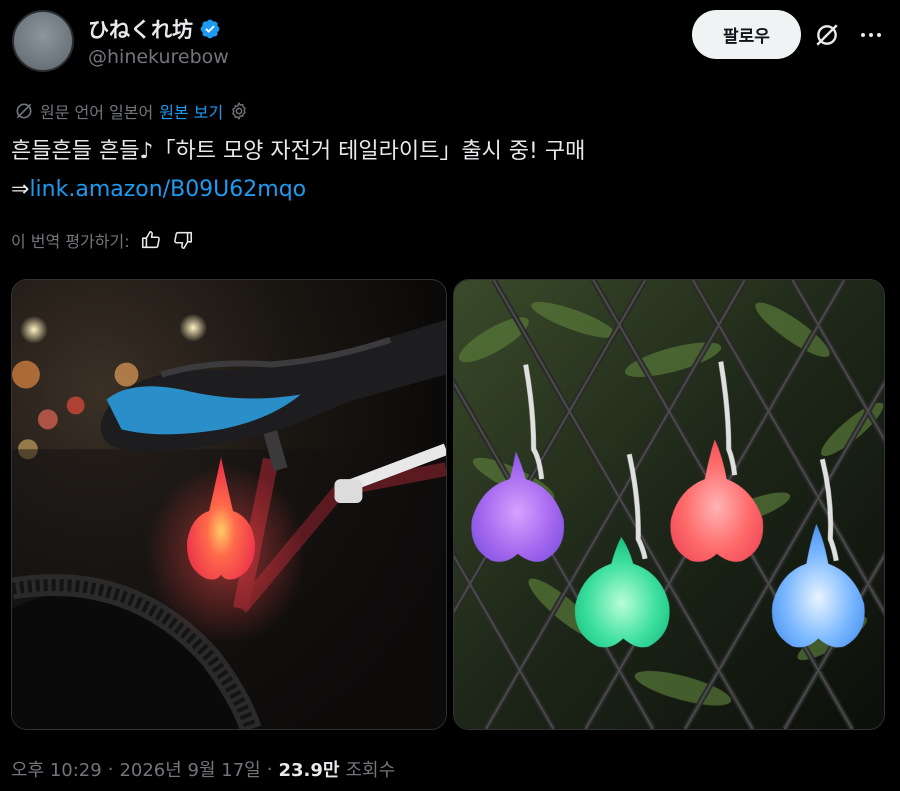 The image size is (900, 791). Describe the element at coordinates (450, 42) in the screenshot. I see `tweet-header: ひねくれ坊 @hinekurebow 팔로우` at that location.